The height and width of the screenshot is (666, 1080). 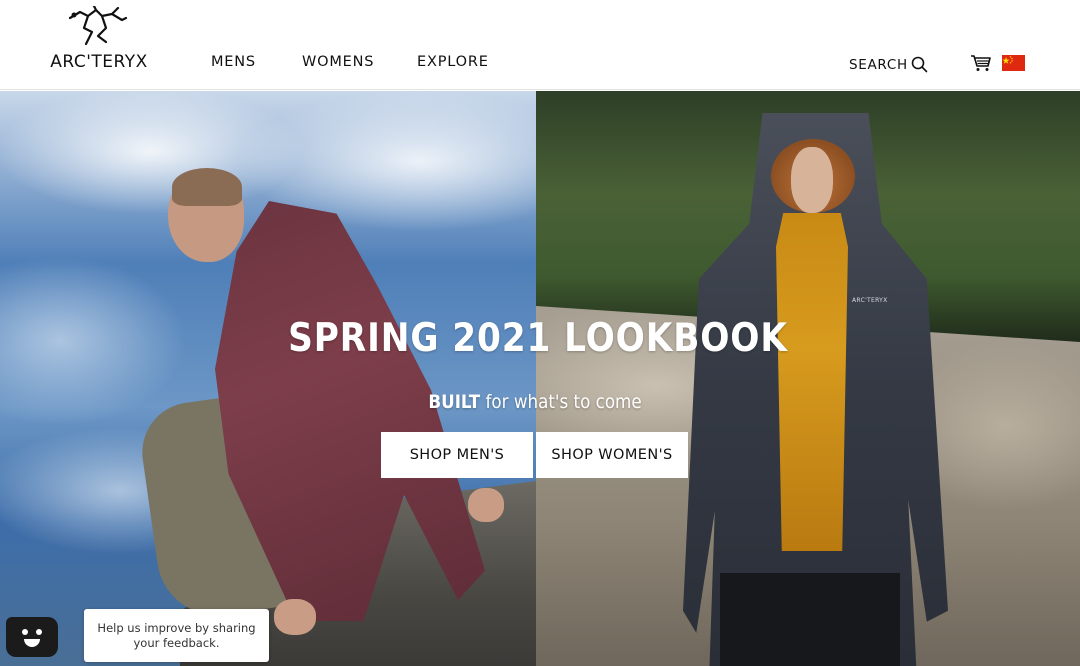 What do you see at coordinates (540, 45) in the screenshot?
I see `site-header: ARC'TERYX MENS WOMENS EXPLORE SEARCH` at bounding box center [540, 45].